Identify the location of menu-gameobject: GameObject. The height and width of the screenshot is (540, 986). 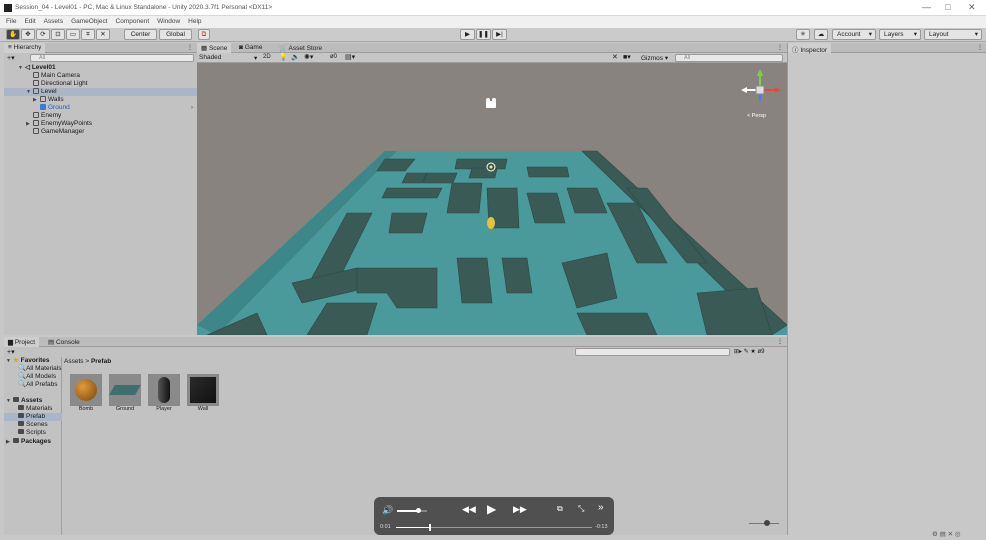
(89, 21).